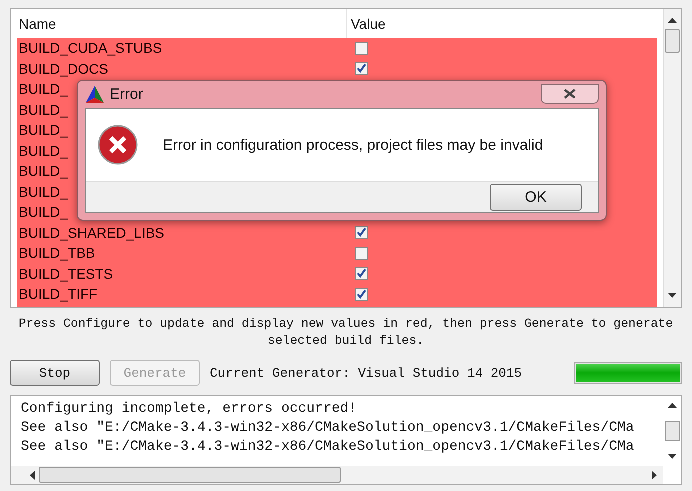 This screenshot has height=491, width=692. I want to click on column-header: Value, so click(502, 23).